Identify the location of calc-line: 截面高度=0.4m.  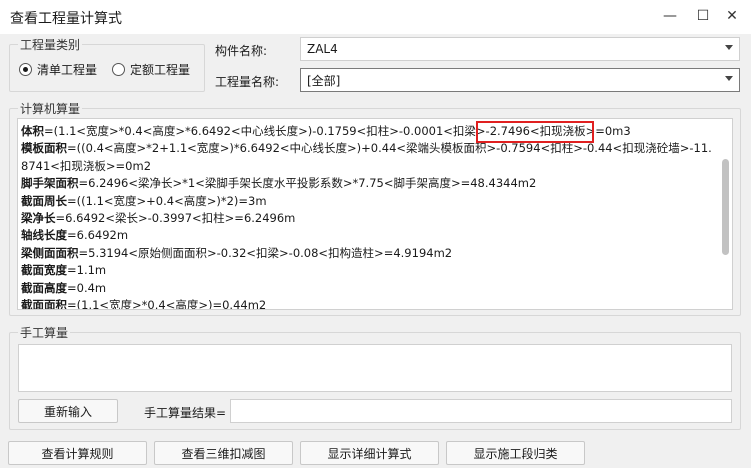
(371, 288).